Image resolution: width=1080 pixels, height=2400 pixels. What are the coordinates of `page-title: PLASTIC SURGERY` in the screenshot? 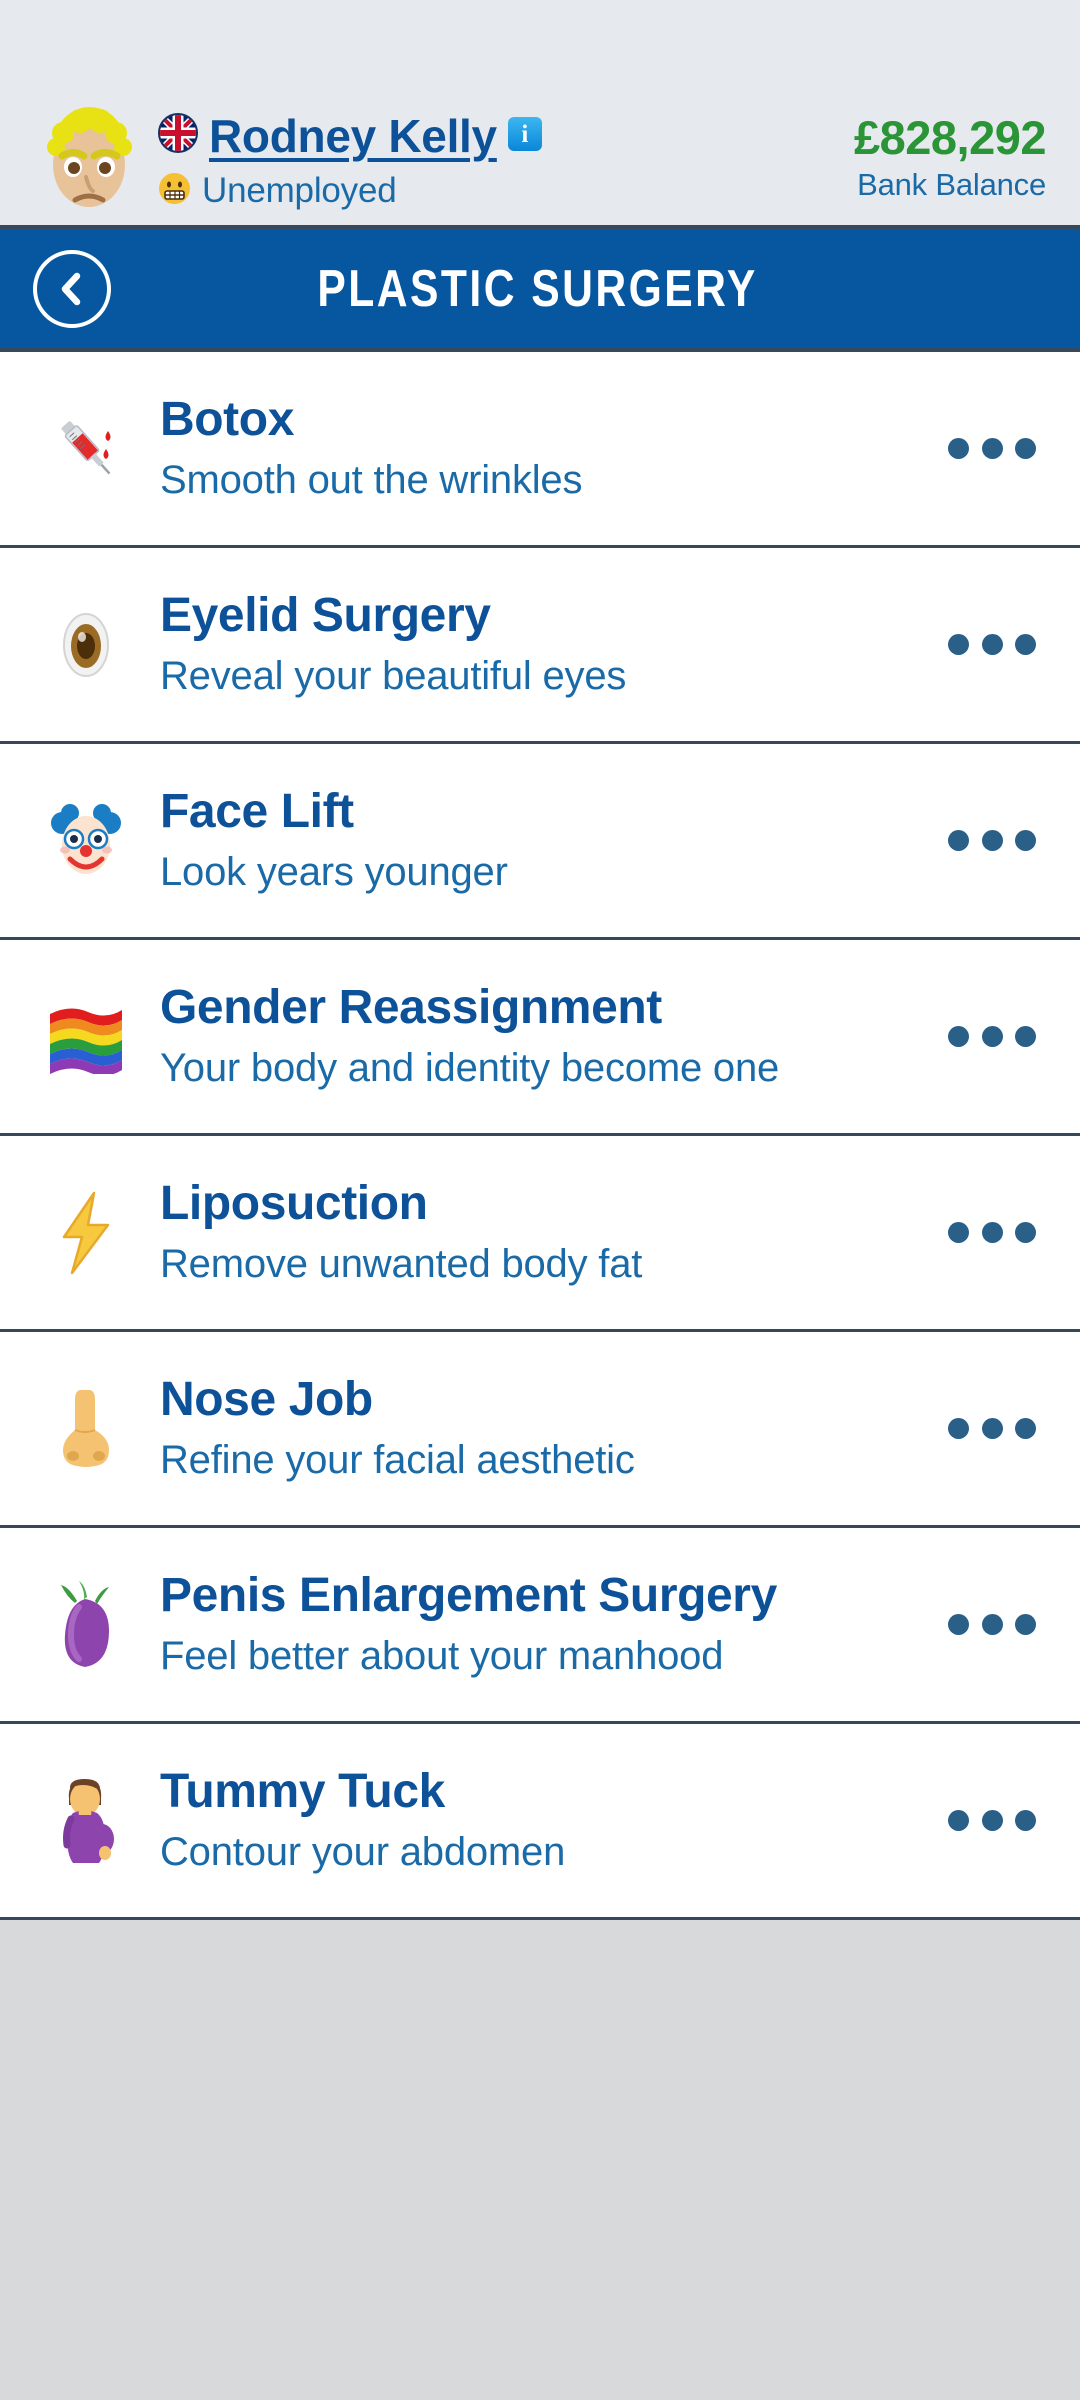 It's located at (537, 288).